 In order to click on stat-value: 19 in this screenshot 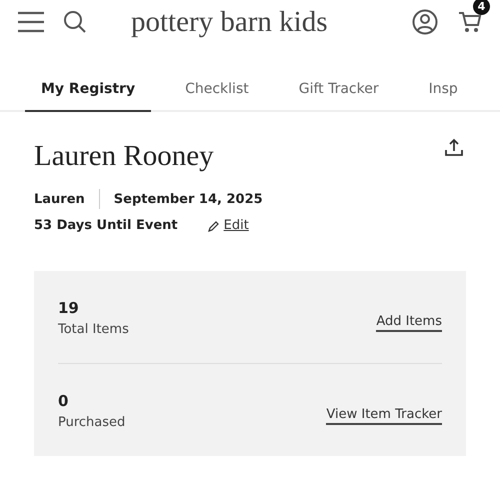, I will do `click(69, 308)`.